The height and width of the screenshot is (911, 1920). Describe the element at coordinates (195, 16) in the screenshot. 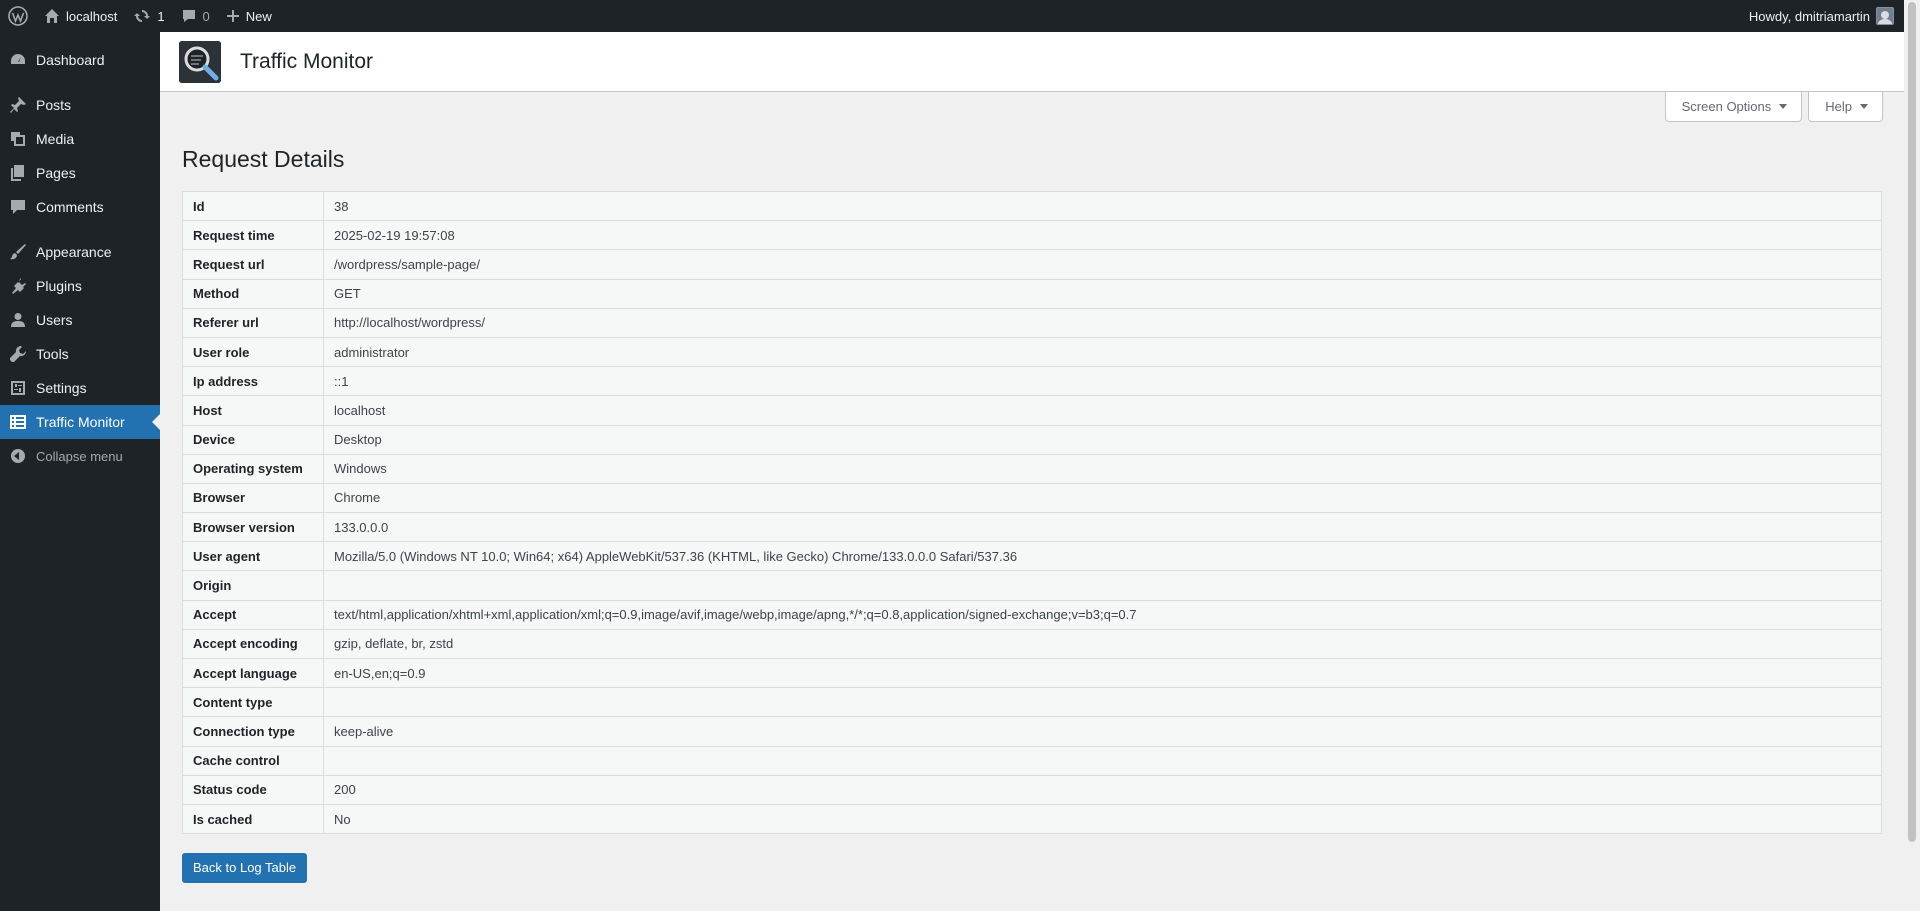

I see `comments-link: 0` at that location.